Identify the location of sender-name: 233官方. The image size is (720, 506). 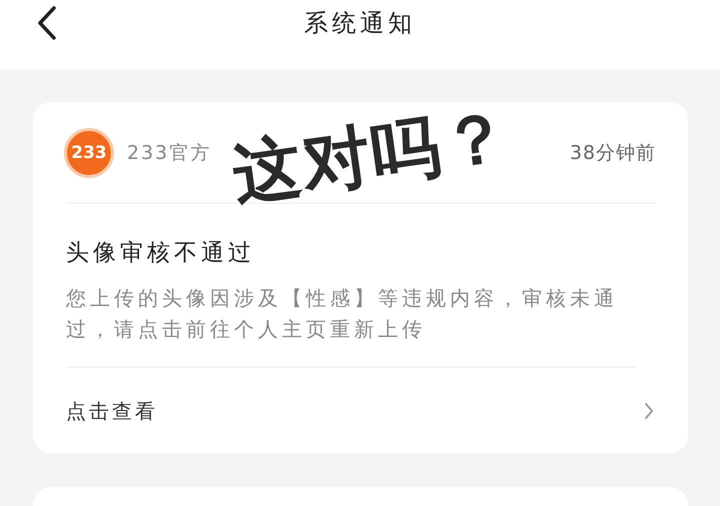
(169, 153).